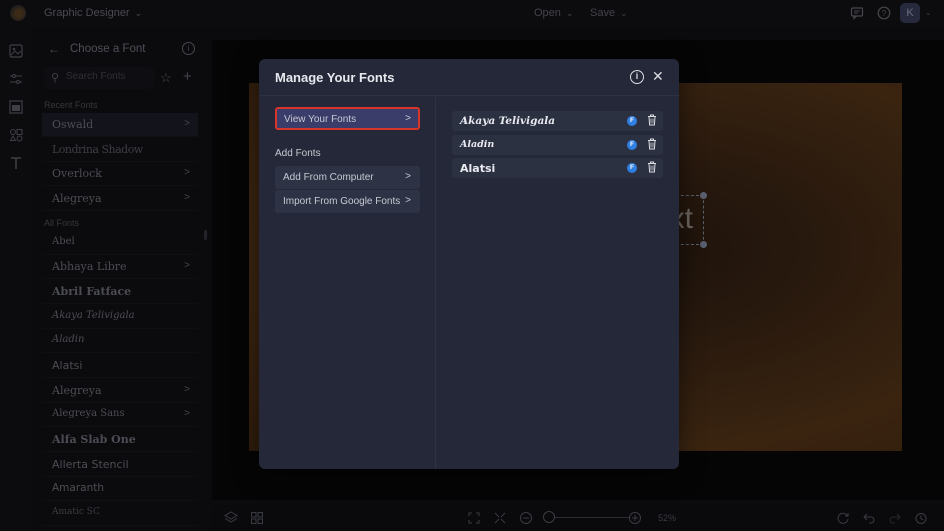  Describe the element at coordinates (76, 512) in the screenshot. I see `font-name: Amatic SC` at that location.